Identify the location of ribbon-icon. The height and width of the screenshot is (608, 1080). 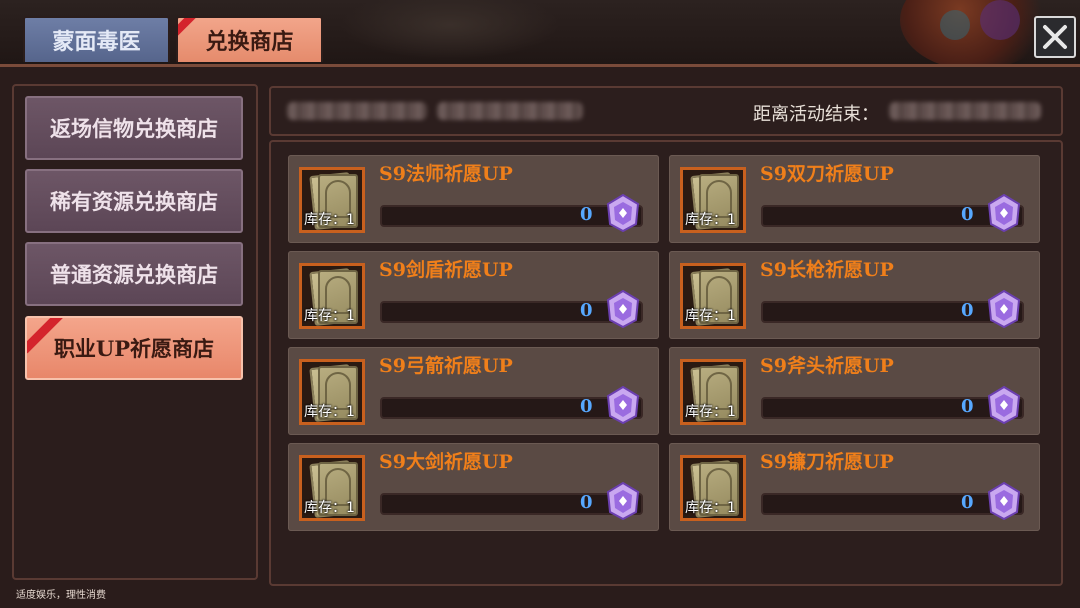
(189, 29).